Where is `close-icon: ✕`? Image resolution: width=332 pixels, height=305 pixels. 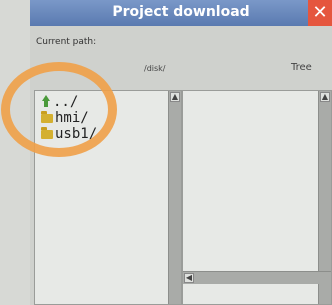 close-icon: ✕ is located at coordinates (320, 12).